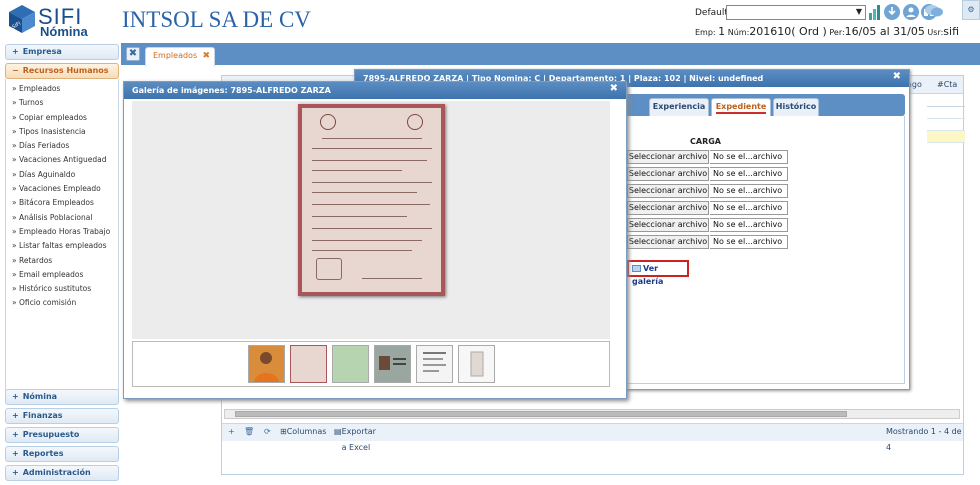 The width and height of the screenshot is (980, 485). What do you see at coordinates (875, 12) in the screenshot?
I see `bar-chart-icon` at bounding box center [875, 12].